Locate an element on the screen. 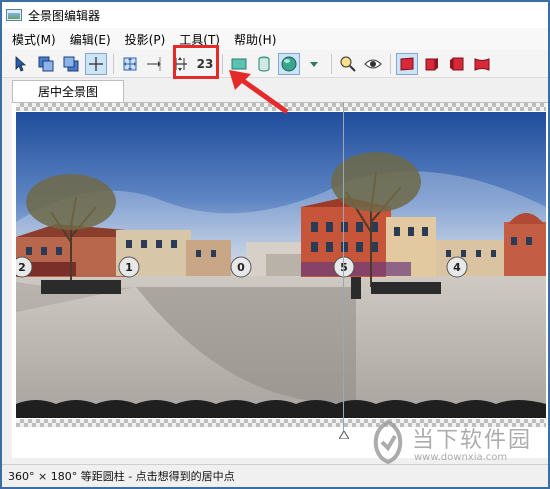 This screenshot has width=550, height=489. marker-5: 5 is located at coordinates (344, 267).